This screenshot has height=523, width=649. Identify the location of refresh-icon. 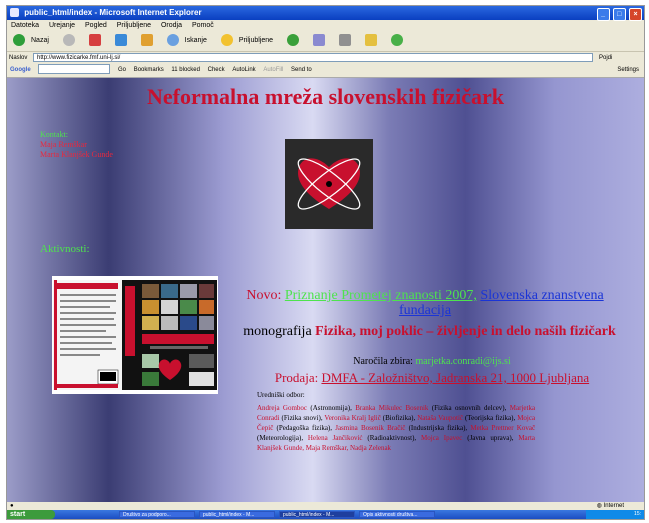
(120, 40).